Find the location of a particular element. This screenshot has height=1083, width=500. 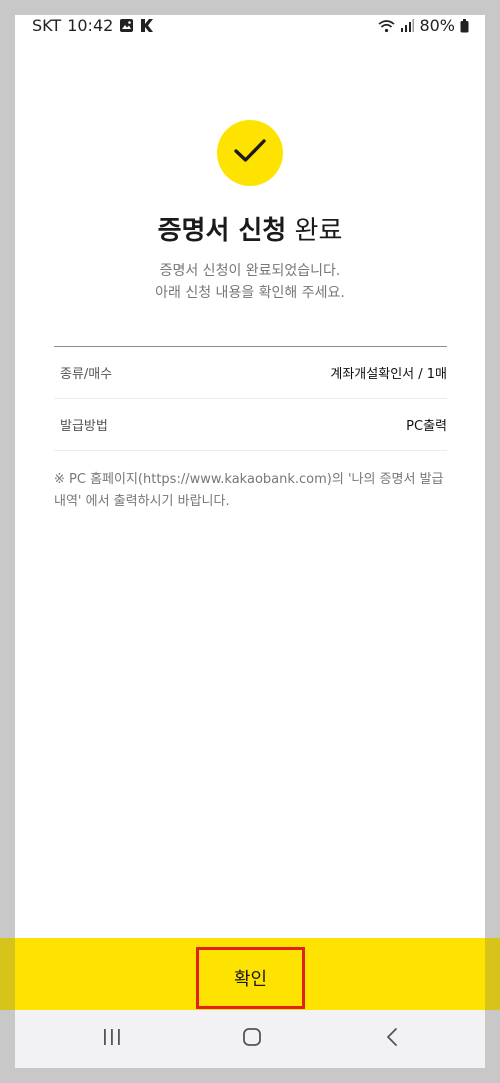

detail-value: PC출력 is located at coordinates (426, 426).